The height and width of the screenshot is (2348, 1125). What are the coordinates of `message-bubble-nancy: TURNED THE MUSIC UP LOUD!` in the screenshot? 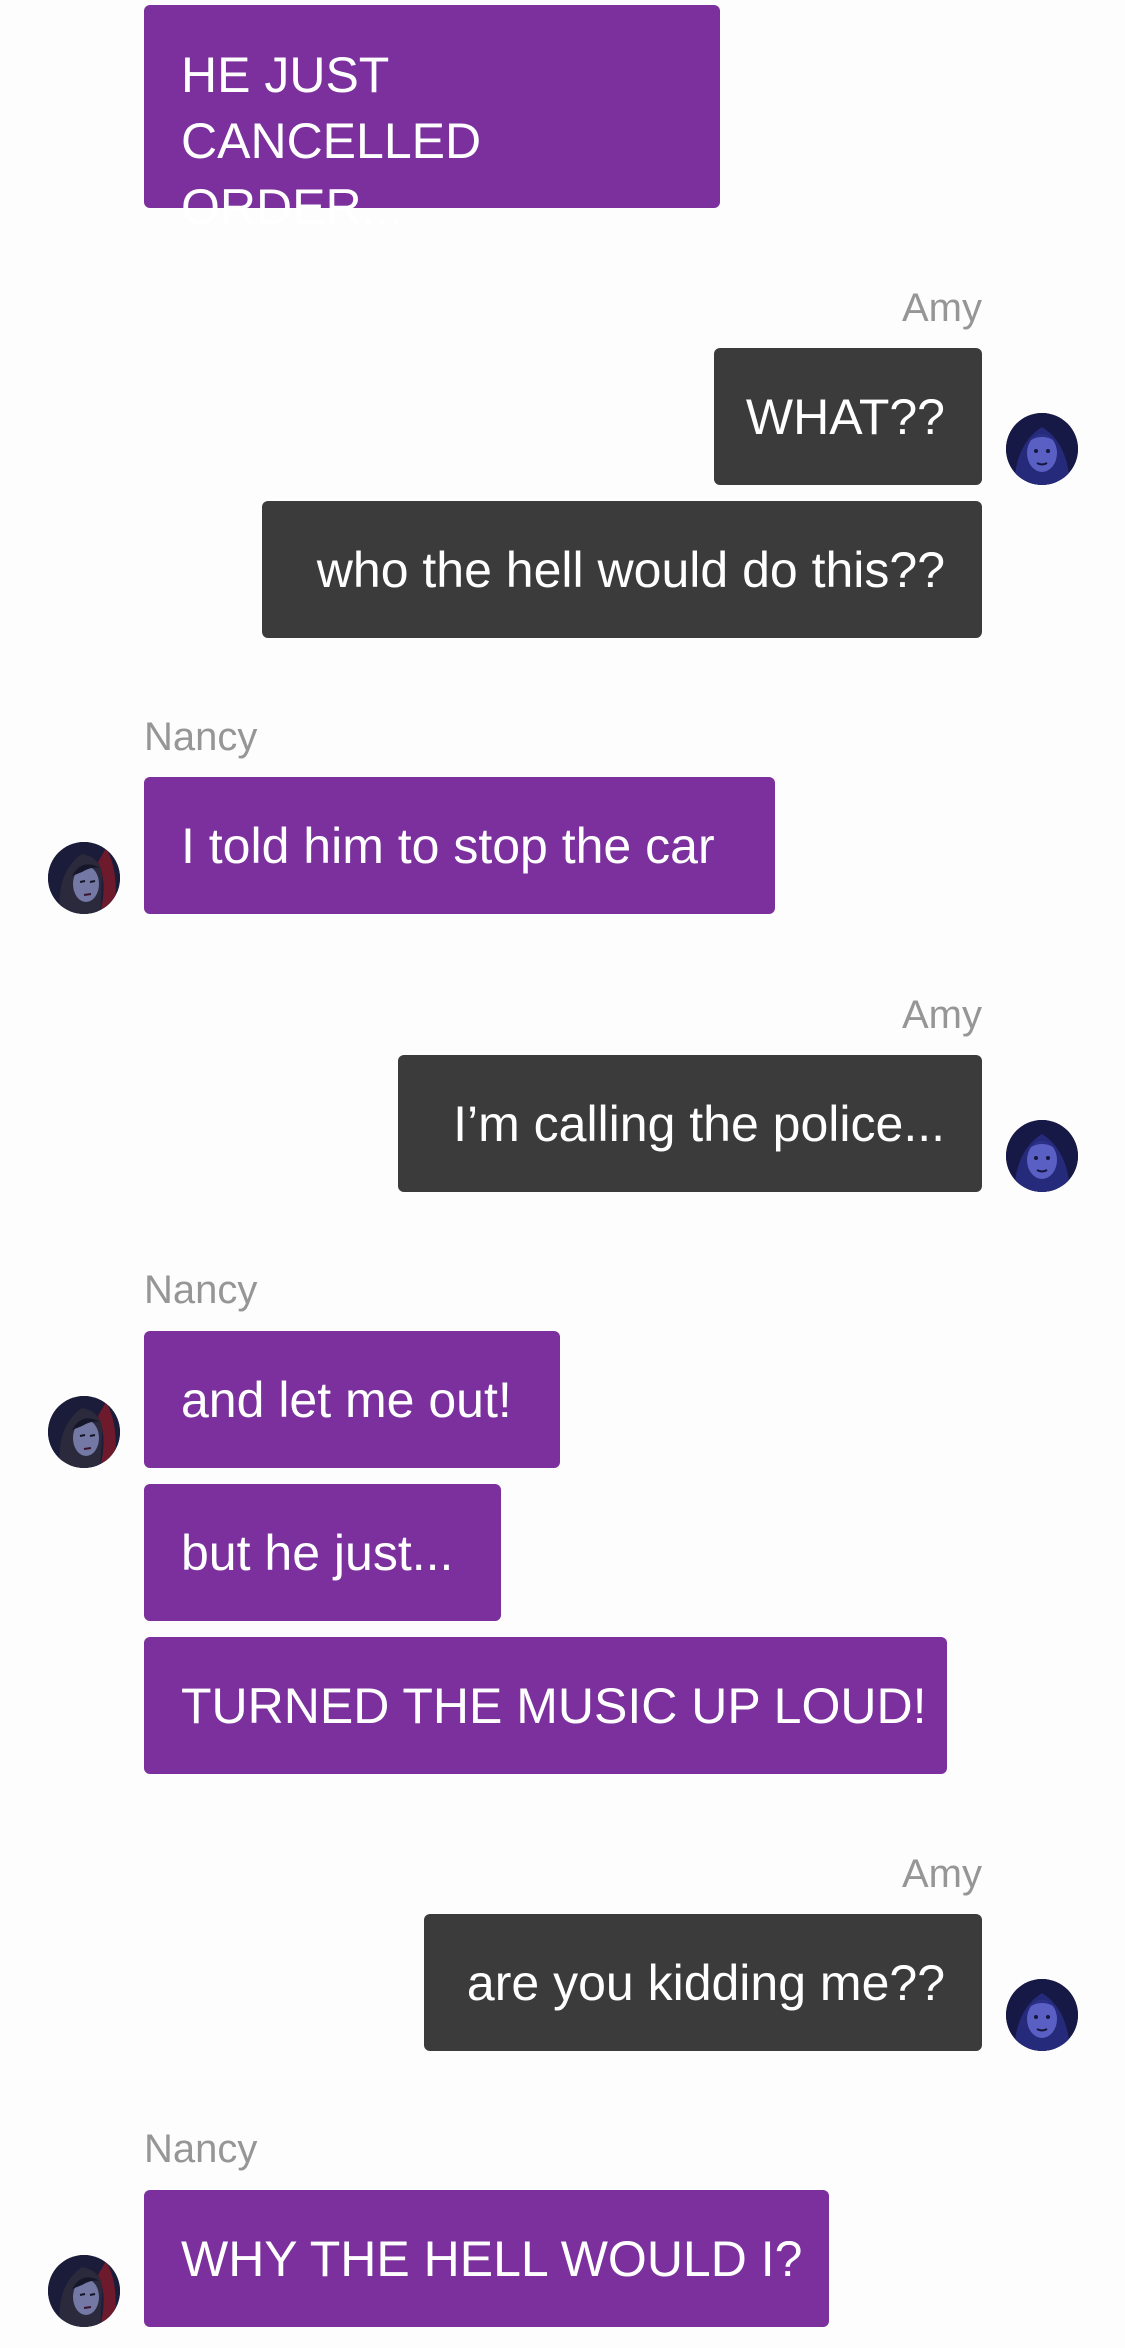 It's located at (545, 1705).